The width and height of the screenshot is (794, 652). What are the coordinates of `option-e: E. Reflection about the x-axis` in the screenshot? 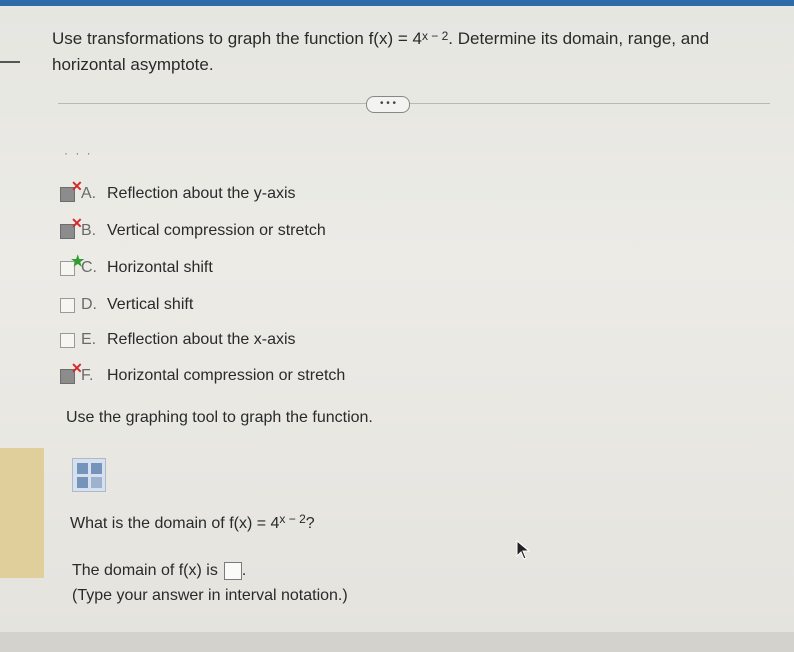 It's located at (178, 340).